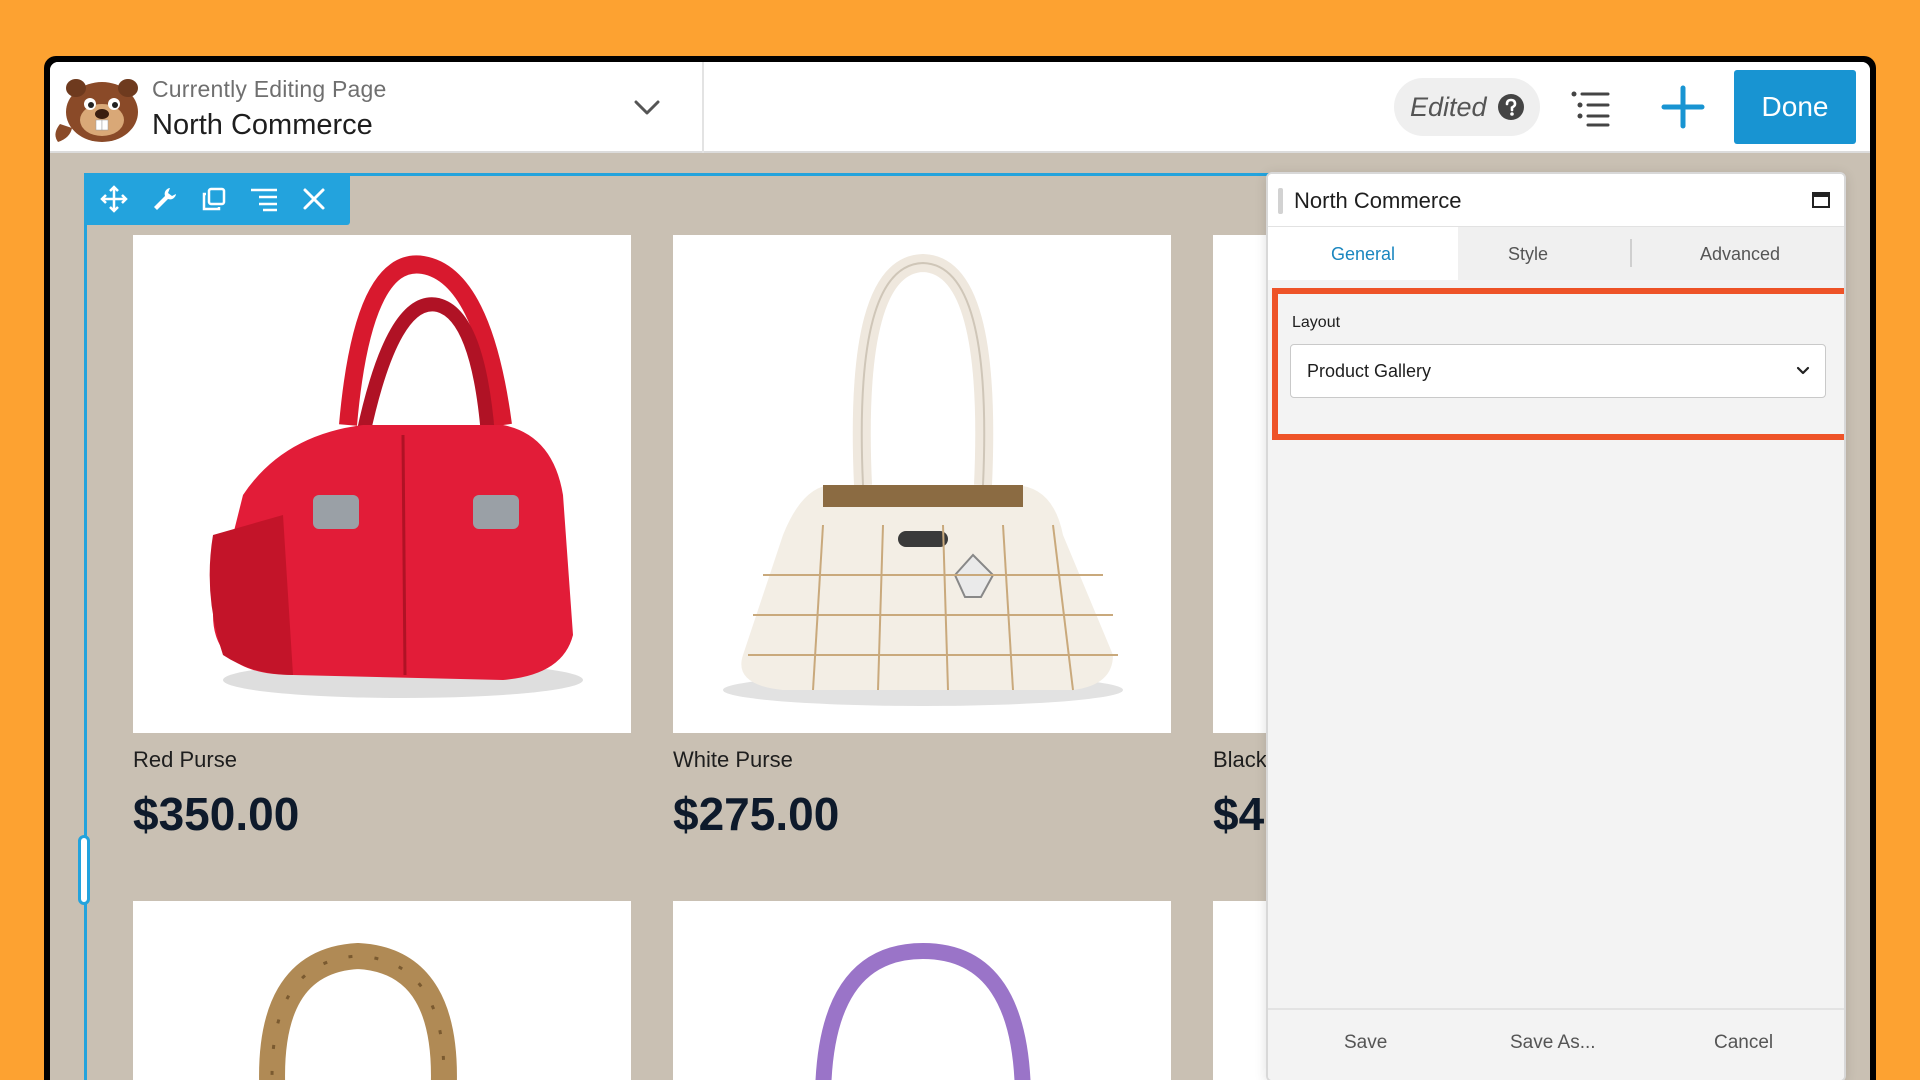 This screenshot has width=1920, height=1080. I want to click on done-button: Done, so click(1795, 107).